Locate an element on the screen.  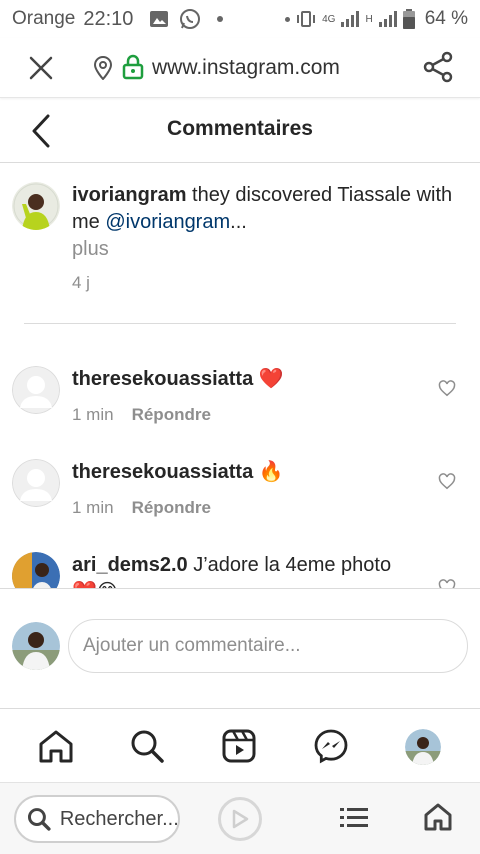
caption-username: ivoriangram is located at coordinates (129, 195).